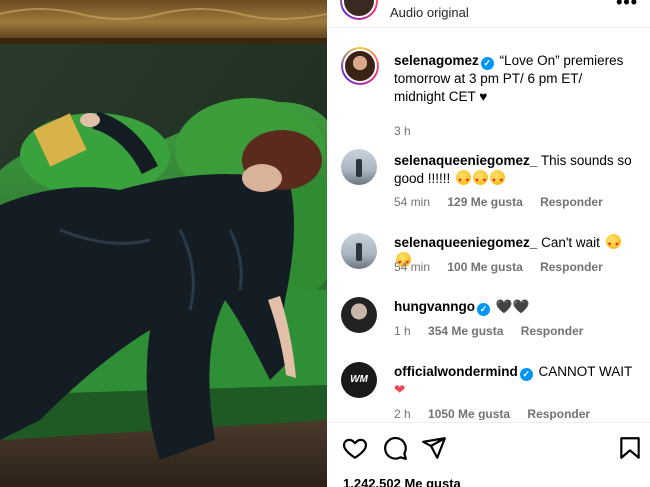 The image size is (650, 487). What do you see at coordinates (630, 448) in the screenshot?
I see `bookmark-icon` at bounding box center [630, 448].